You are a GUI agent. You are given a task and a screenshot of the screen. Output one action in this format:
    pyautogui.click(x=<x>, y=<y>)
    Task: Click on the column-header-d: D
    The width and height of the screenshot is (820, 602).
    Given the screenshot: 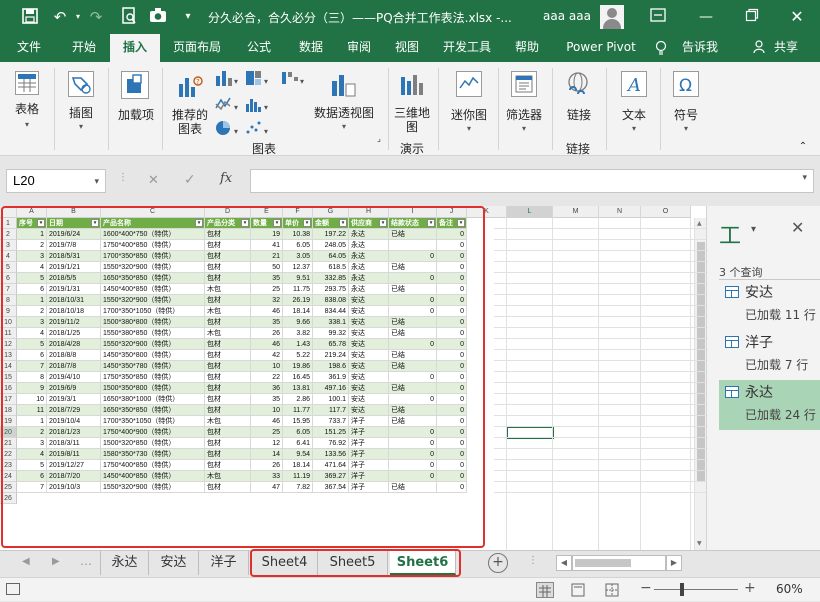 What is the action you would take?
    pyautogui.click(x=228, y=212)
    